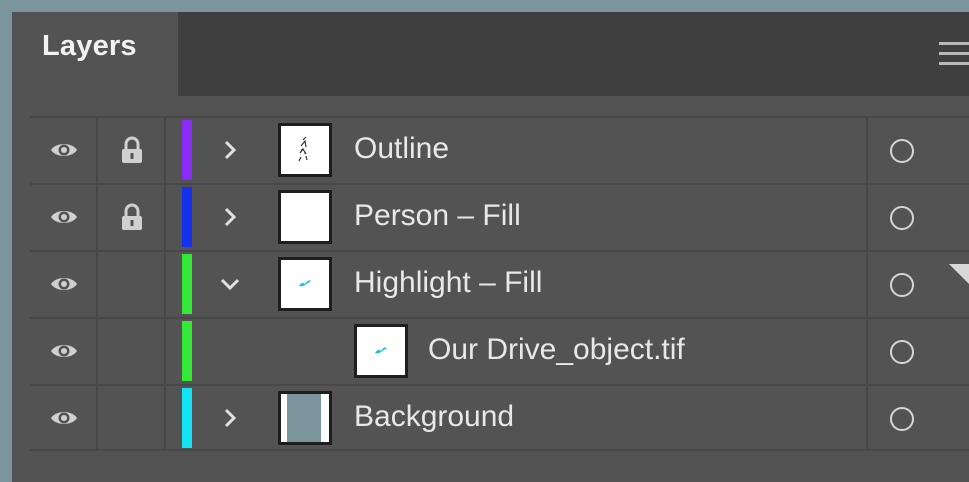  I want to click on layer-row-our-drive-object: Our Drive_object.tif, so click(499, 350).